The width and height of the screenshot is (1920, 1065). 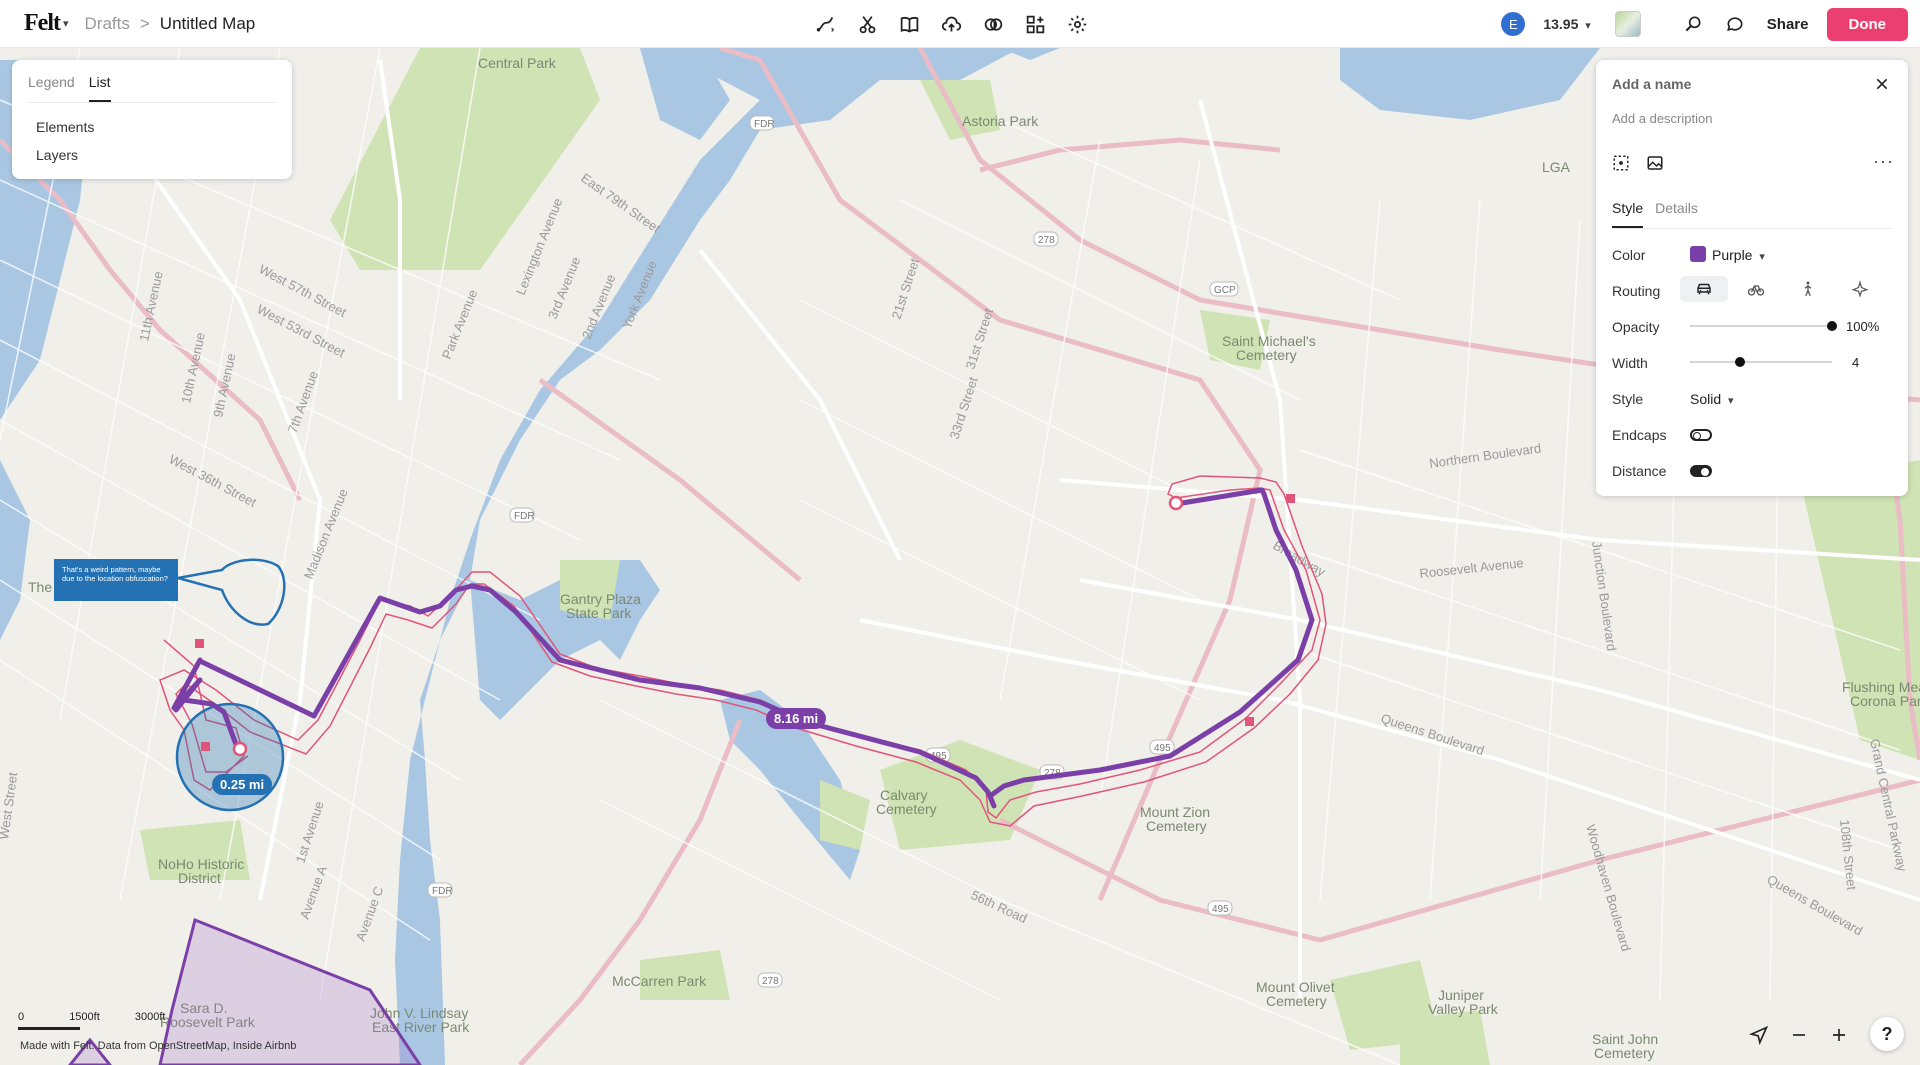 I want to click on select-dashed-icon, so click(x=1621, y=163).